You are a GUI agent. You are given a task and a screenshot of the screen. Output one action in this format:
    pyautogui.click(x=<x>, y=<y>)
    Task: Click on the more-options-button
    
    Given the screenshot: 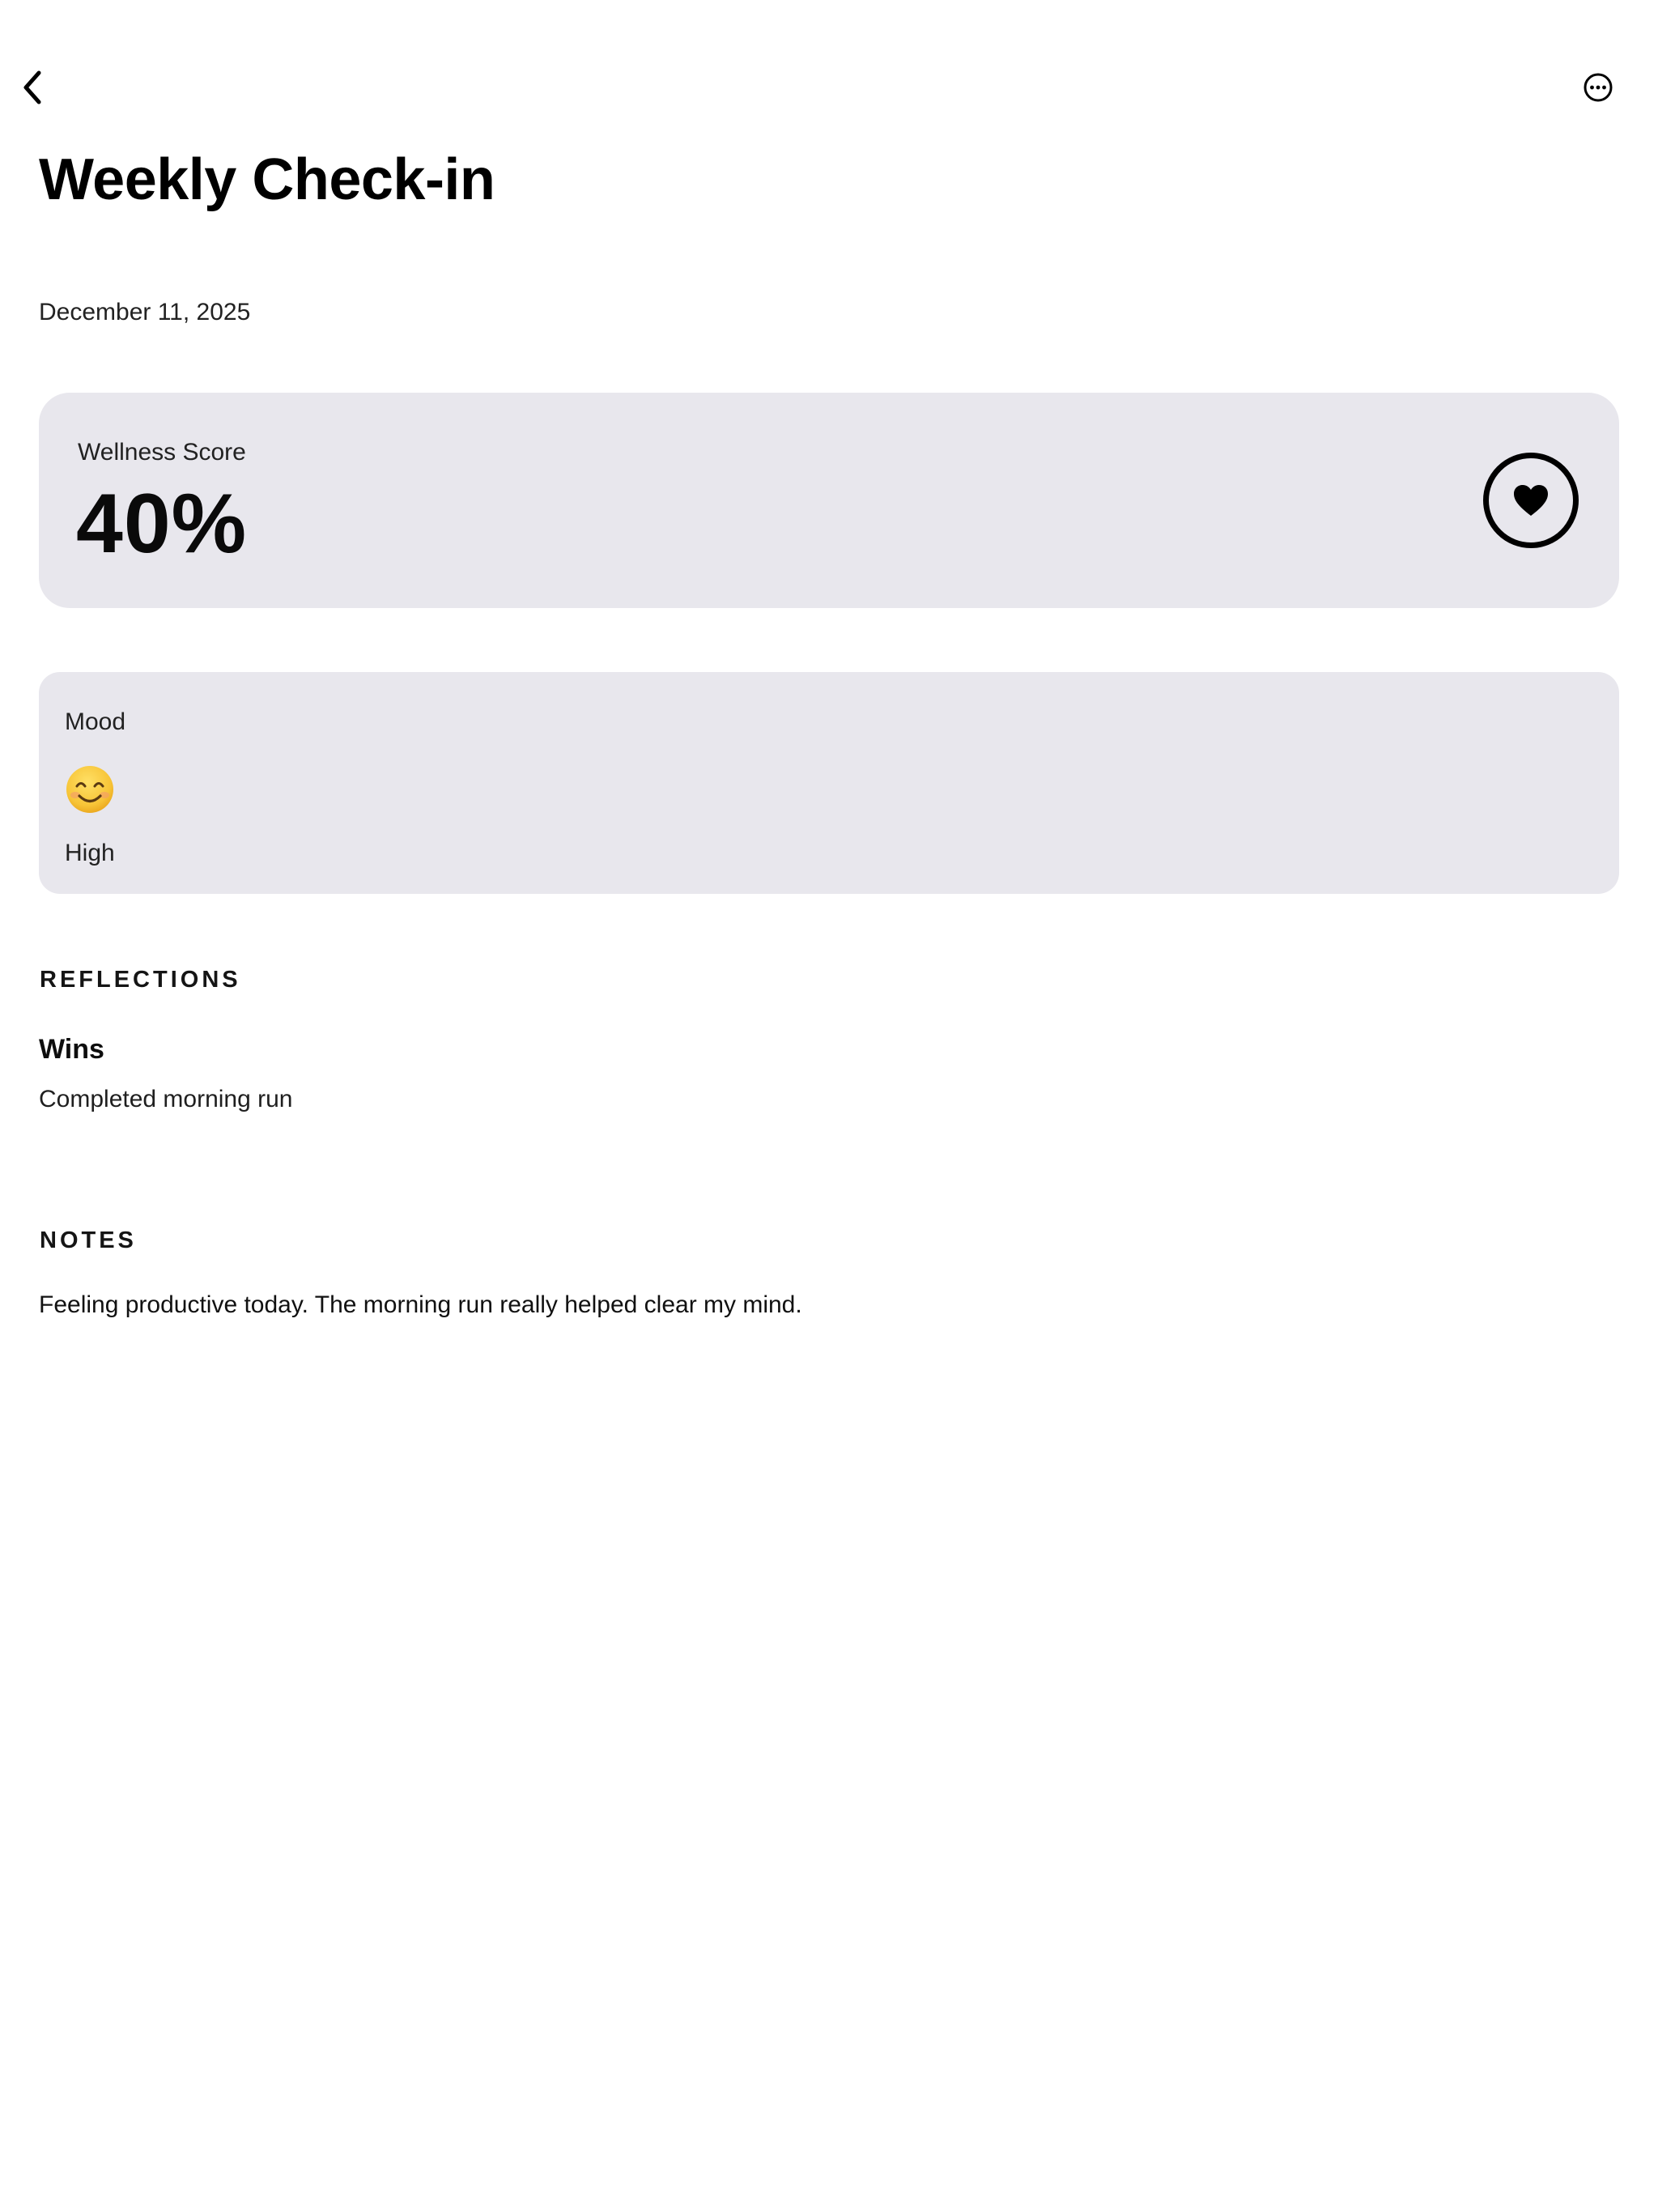 What is the action you would take?
    pyautogui.click(x=1598, y=87)
    